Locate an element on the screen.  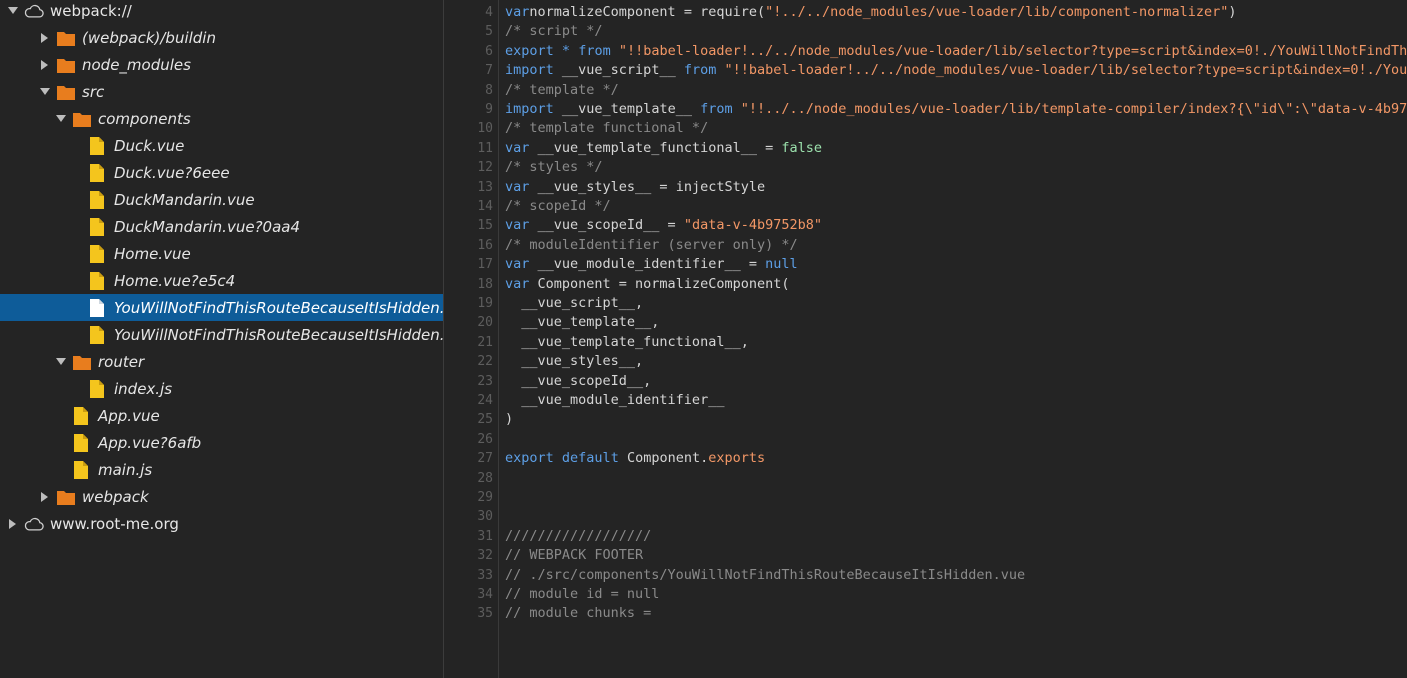
tree-folder-item: components is located at coordinates (221, 118).